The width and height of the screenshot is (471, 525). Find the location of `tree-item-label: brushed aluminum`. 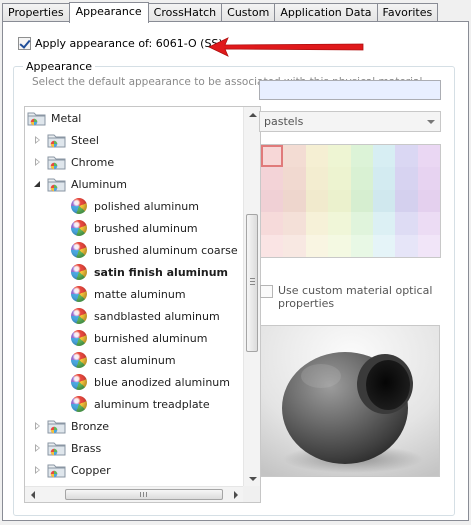

tree-item-label: brushed aluminum is located at coordinates (146, 228).